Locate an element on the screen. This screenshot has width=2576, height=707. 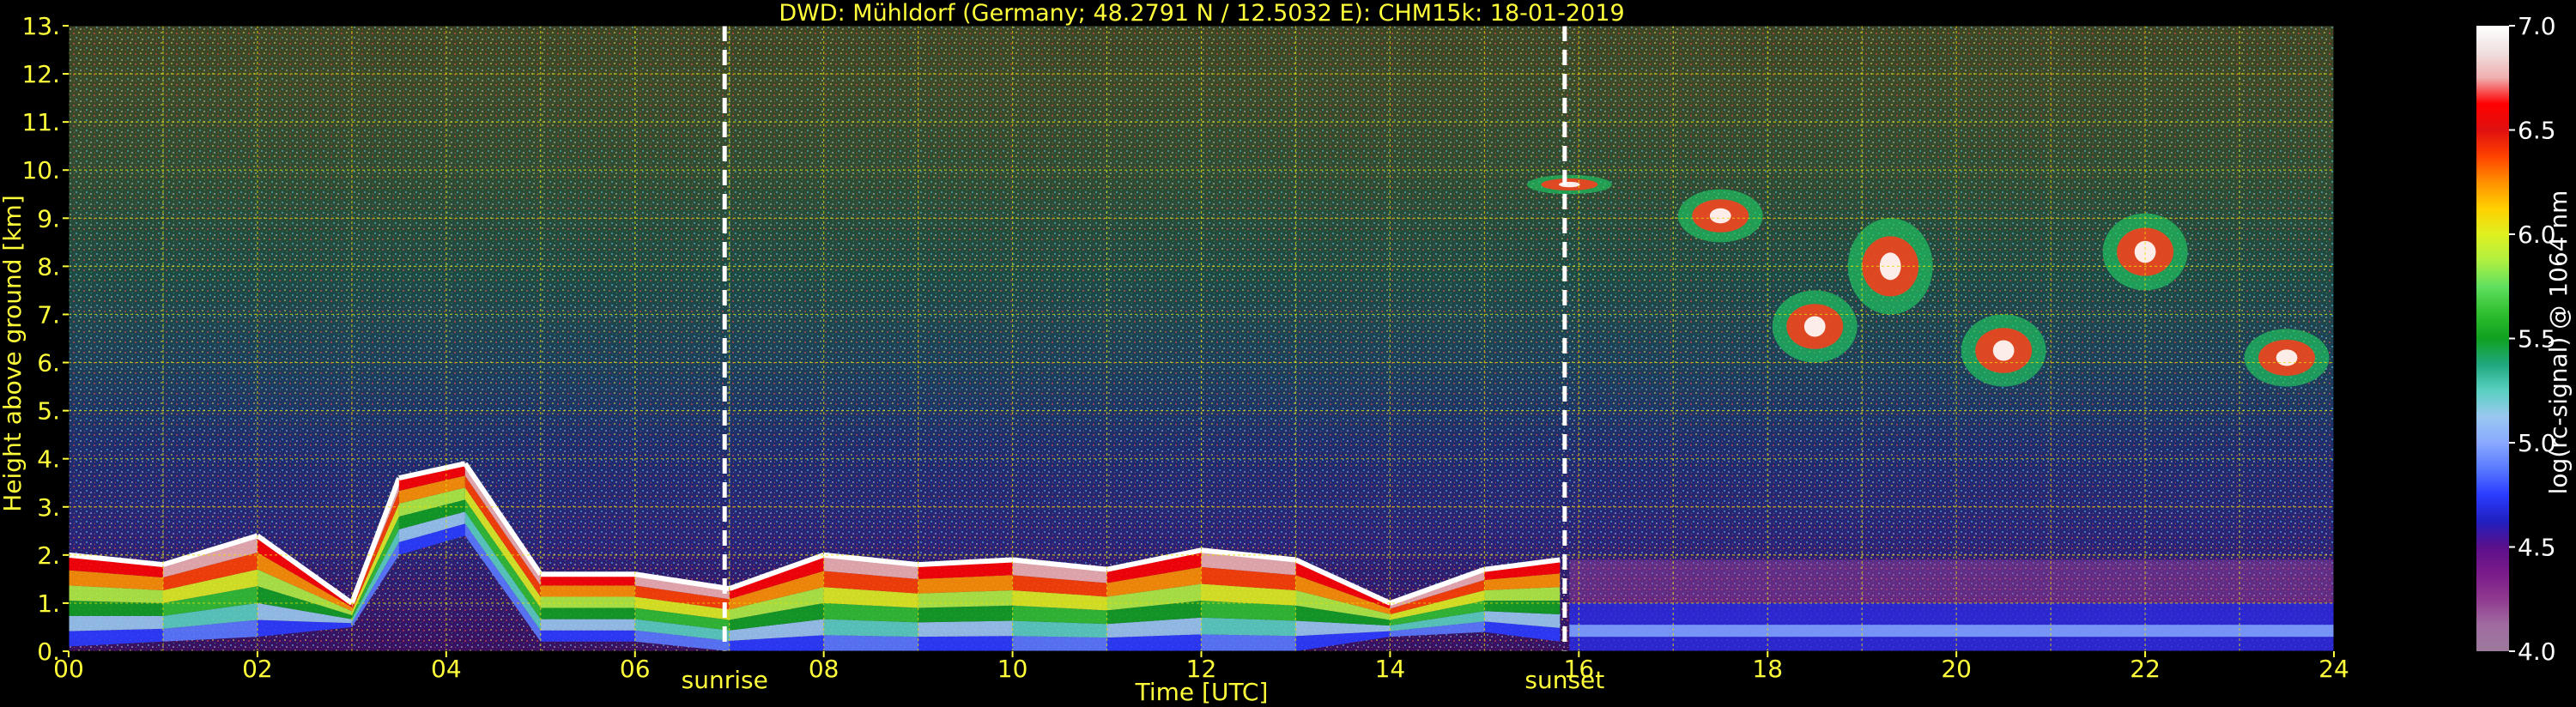
y-axis-ticks: 0.1.2.3.4.5.6.7.8.9.10.11.12.13. is located at coordinates (45, 339).